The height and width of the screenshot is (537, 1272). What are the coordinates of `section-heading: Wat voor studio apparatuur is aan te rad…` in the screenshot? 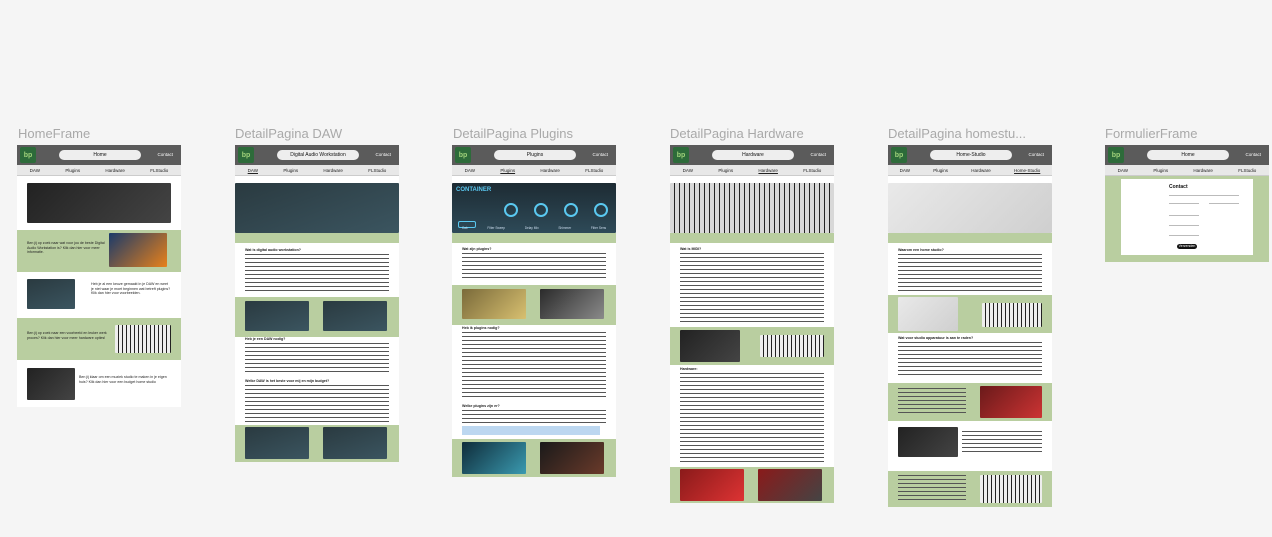 It's located at (936, 338).